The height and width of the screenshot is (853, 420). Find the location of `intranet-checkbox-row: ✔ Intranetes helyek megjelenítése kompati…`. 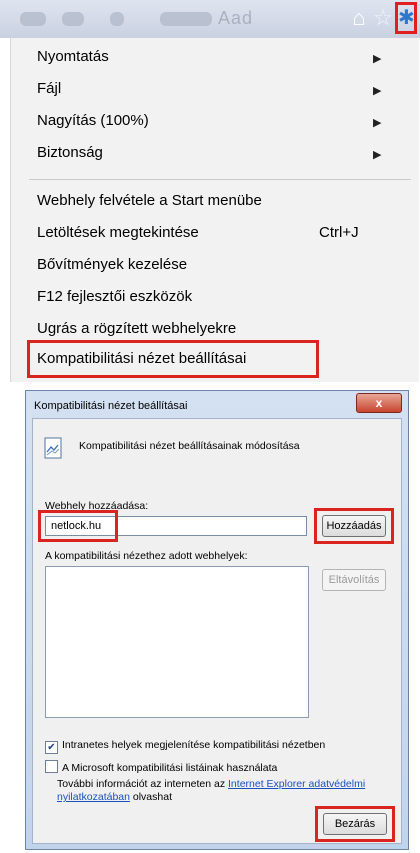

intranet-checkbox-row: ✔ Intranetes helyek megjelenítése kompati… is located at coordinates (185, 746).